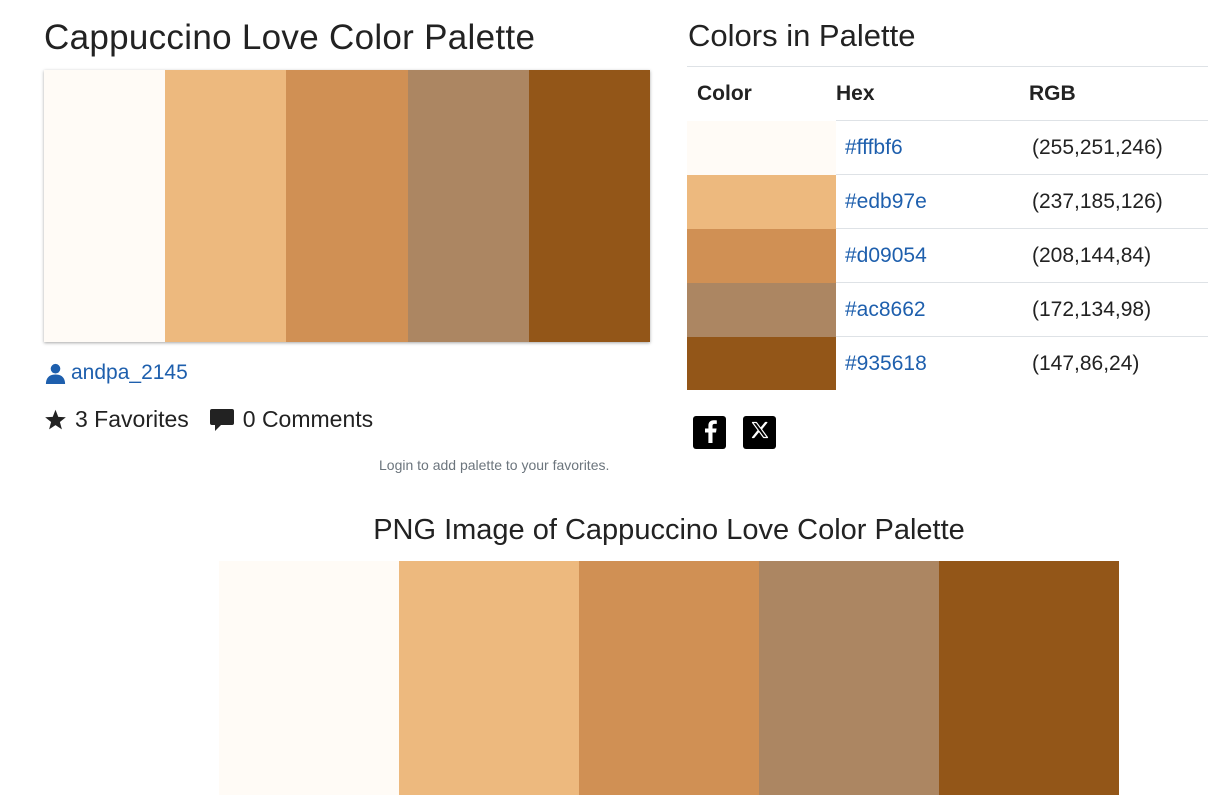 This screenshot has height=795, width=1208. What do you see at coordinates (308, 419) in the screenshot?
I see `comments-label: 0 Comments` at bounding box center [308, 419].